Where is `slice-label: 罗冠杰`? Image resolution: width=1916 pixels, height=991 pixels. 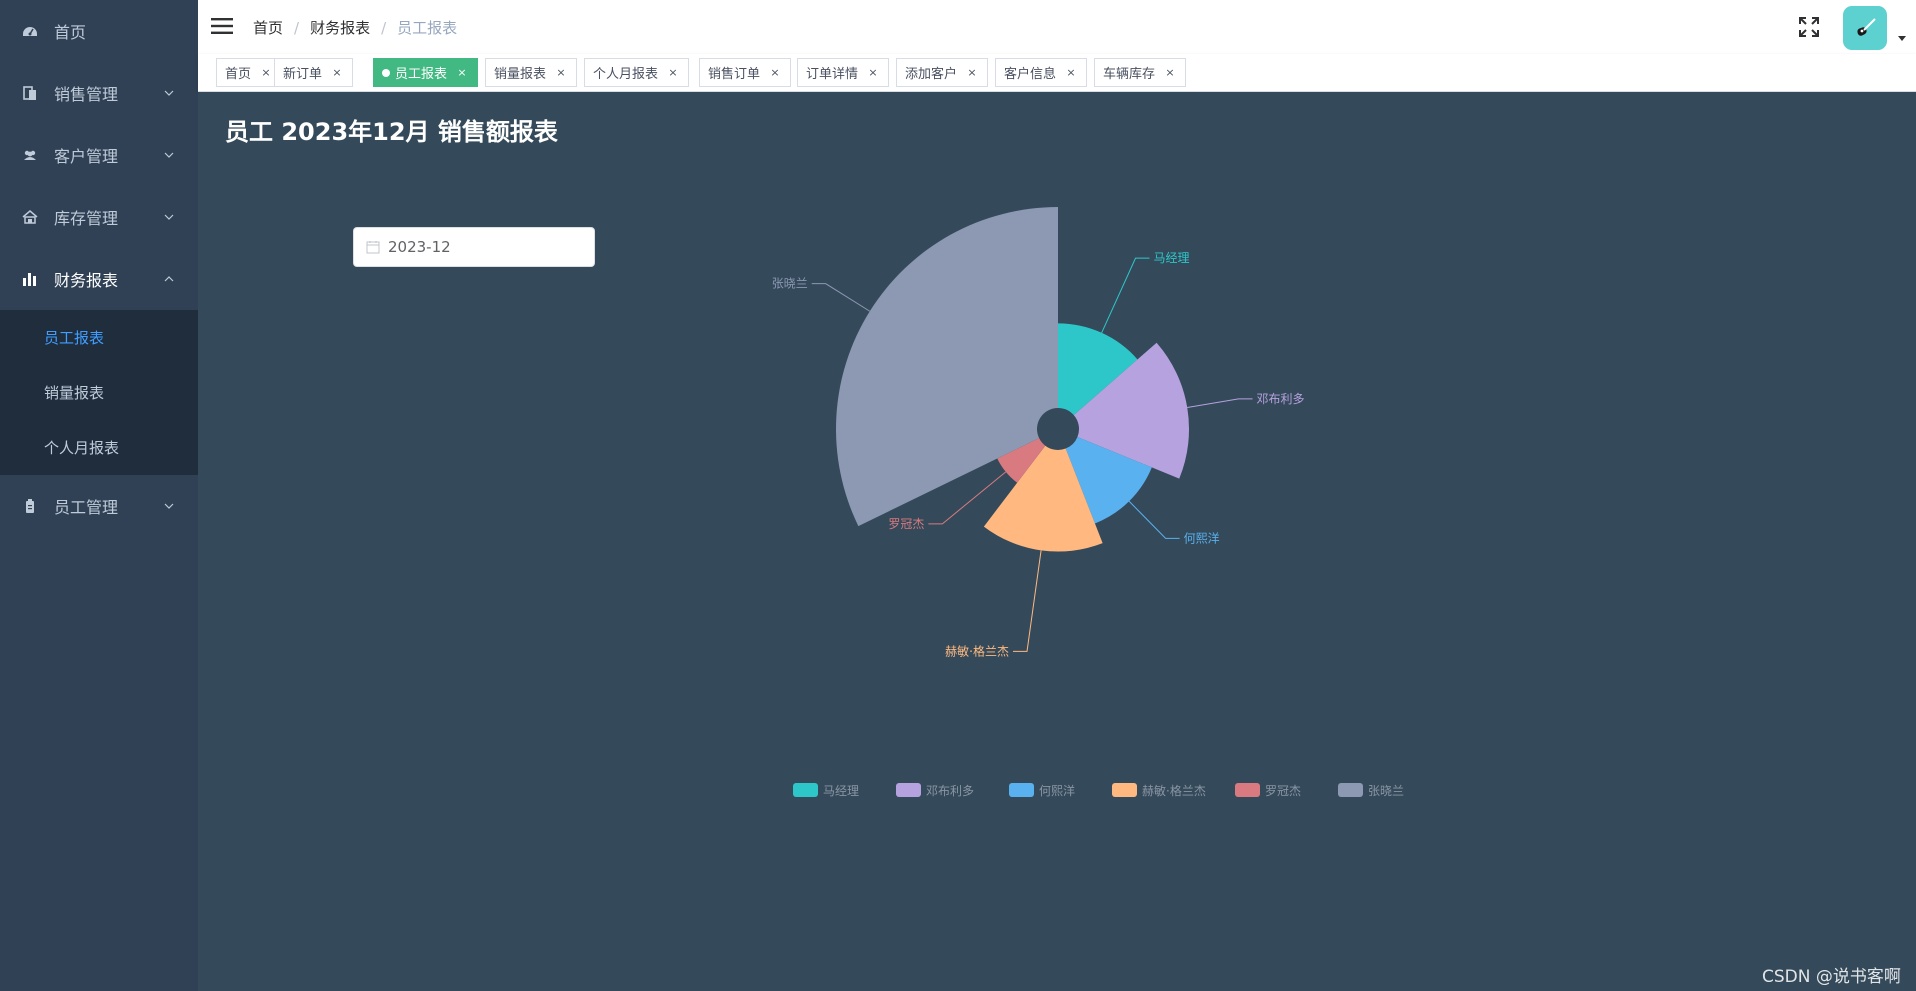
slice-label: 罗冠杰 is located at coordinates (906, 524).